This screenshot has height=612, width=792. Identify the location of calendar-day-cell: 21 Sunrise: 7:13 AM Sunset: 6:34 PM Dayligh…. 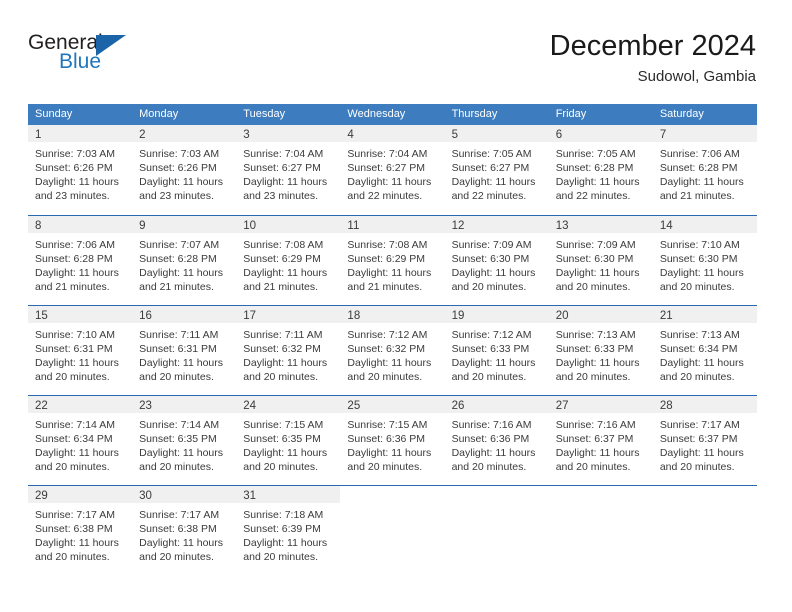
(704, 350).